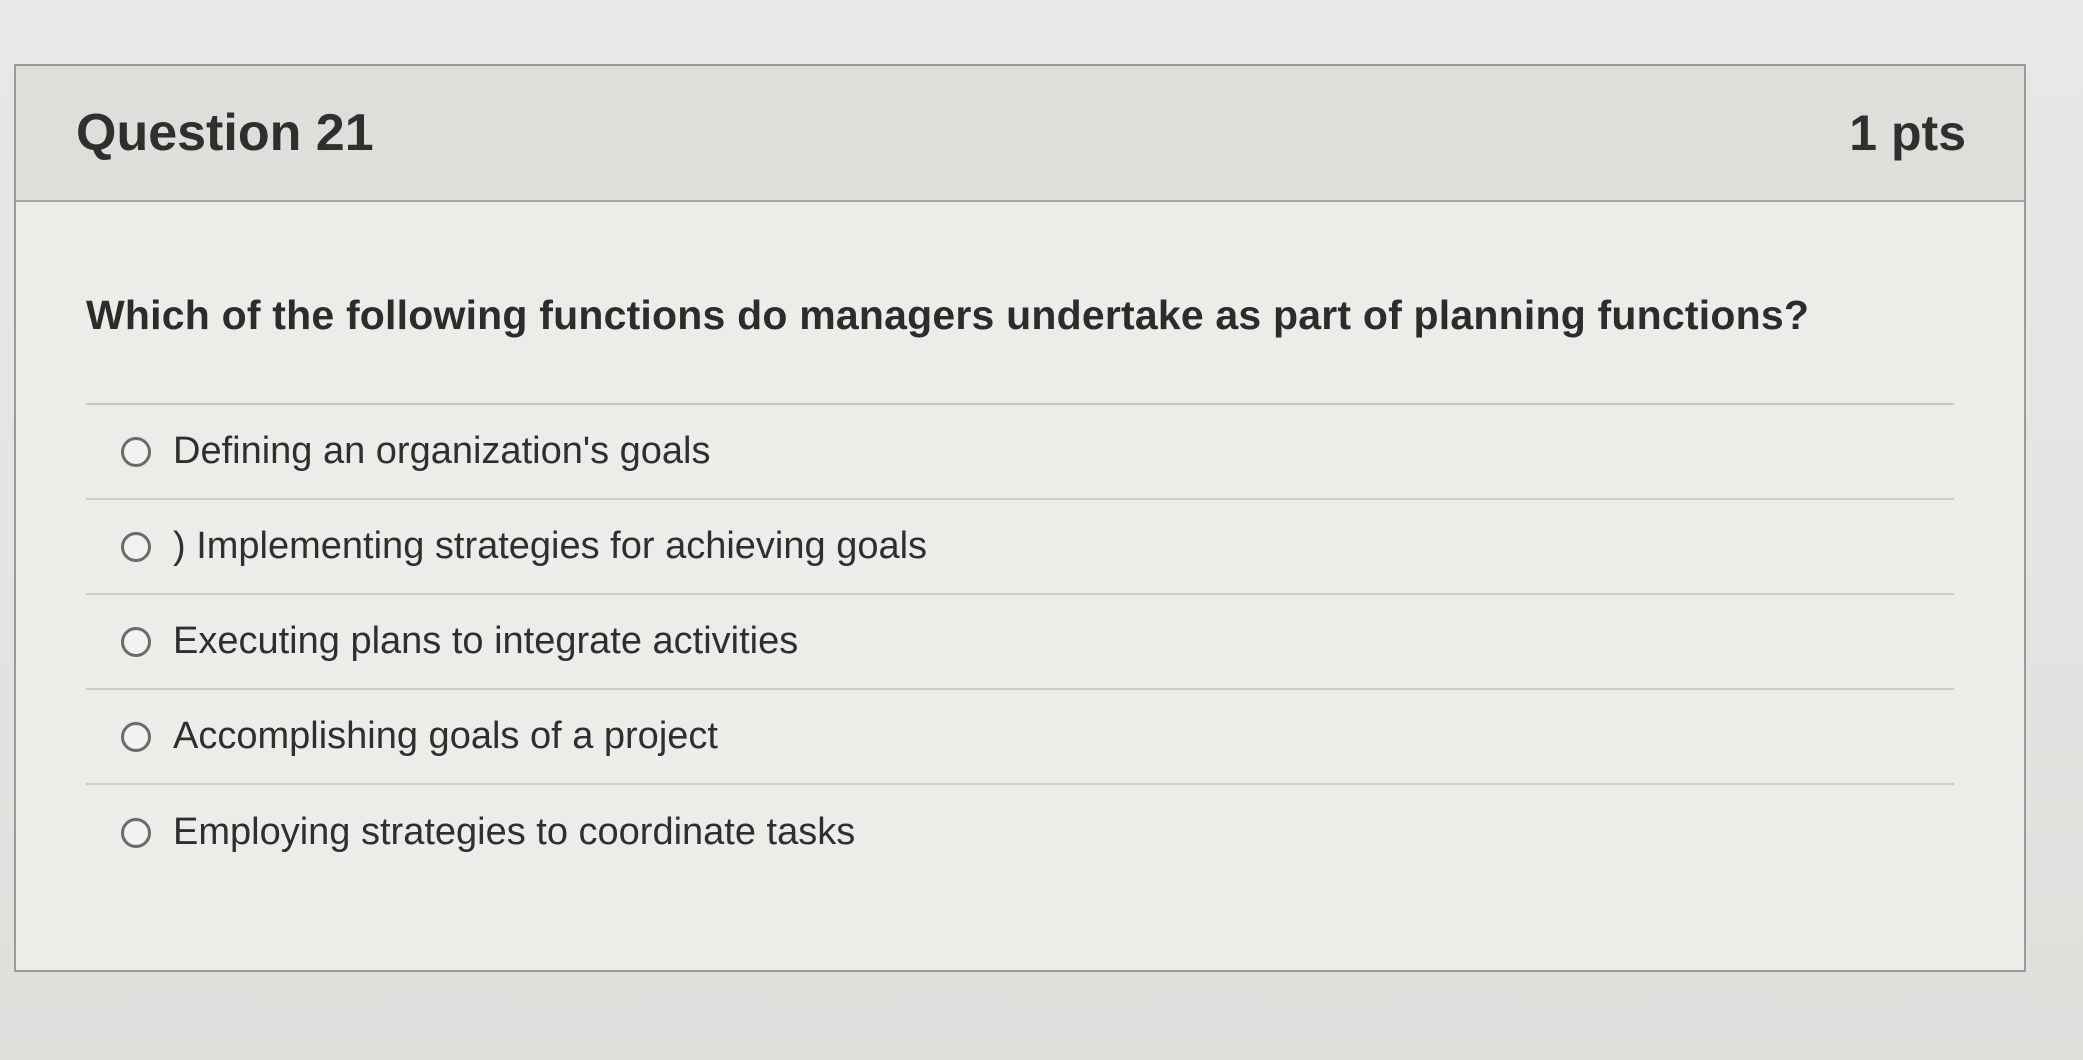 This screenshot has height=1060, width=2083. I want to click on answer-option: Defining an organization's goals, so click(1020, 452).